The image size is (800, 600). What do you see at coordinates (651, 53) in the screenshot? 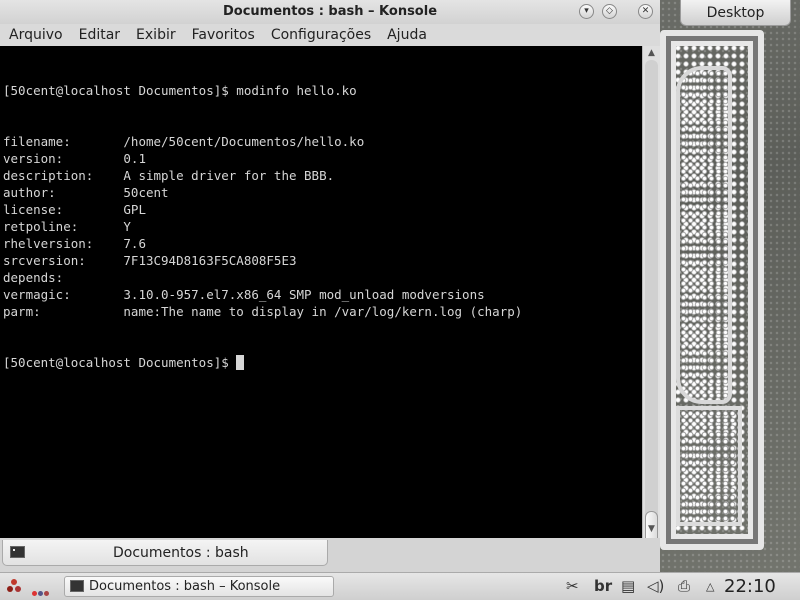
I see `scroll-up-icon: ▲` at bounding box center [651, 53].